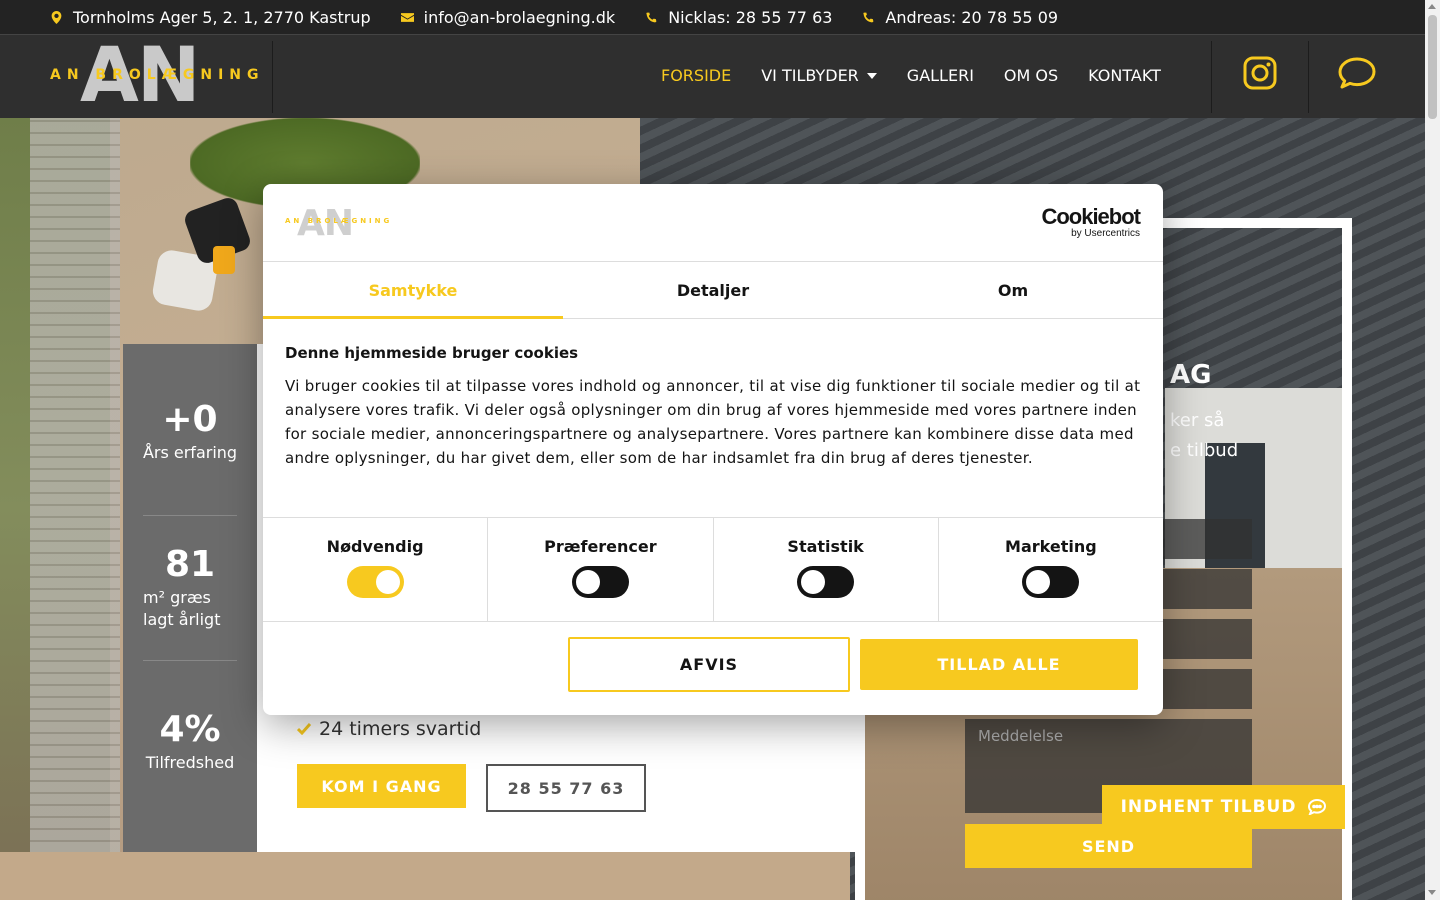 The height and width of the screenshot is (900, 1440). Describe the element at coordinates (810, 75) in the screenshot. I see `nav-item-label: VI TILBYDER` at that location.